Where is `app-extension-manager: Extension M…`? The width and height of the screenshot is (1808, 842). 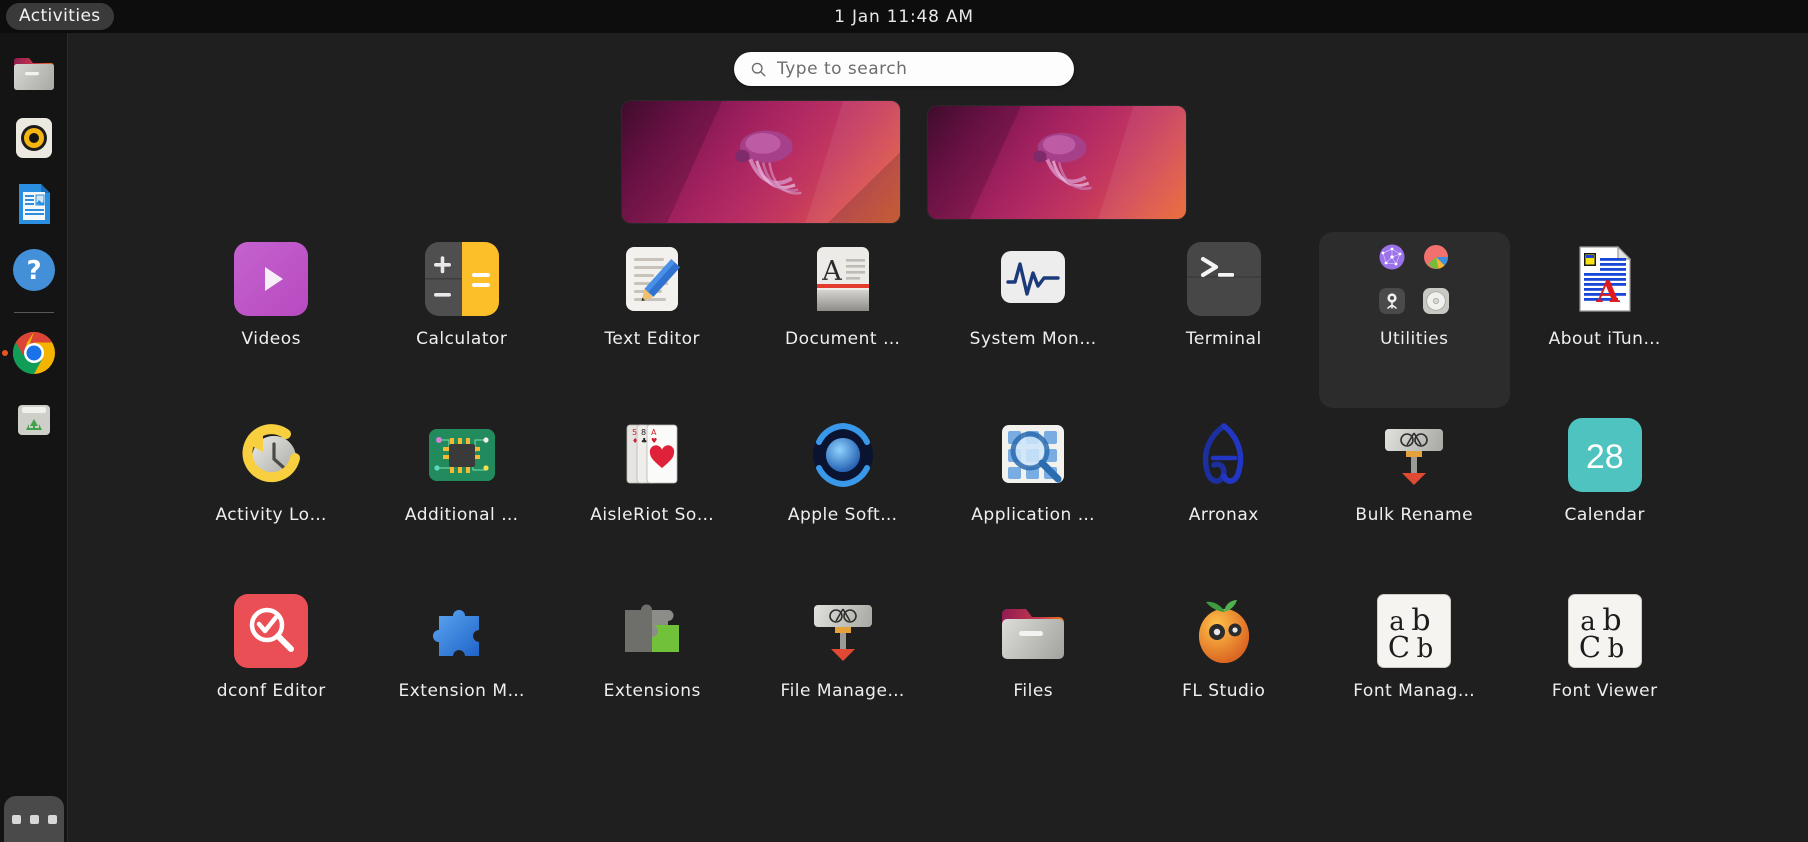
app-extension-manager: Extension M… is located at coordinates (462, 672).